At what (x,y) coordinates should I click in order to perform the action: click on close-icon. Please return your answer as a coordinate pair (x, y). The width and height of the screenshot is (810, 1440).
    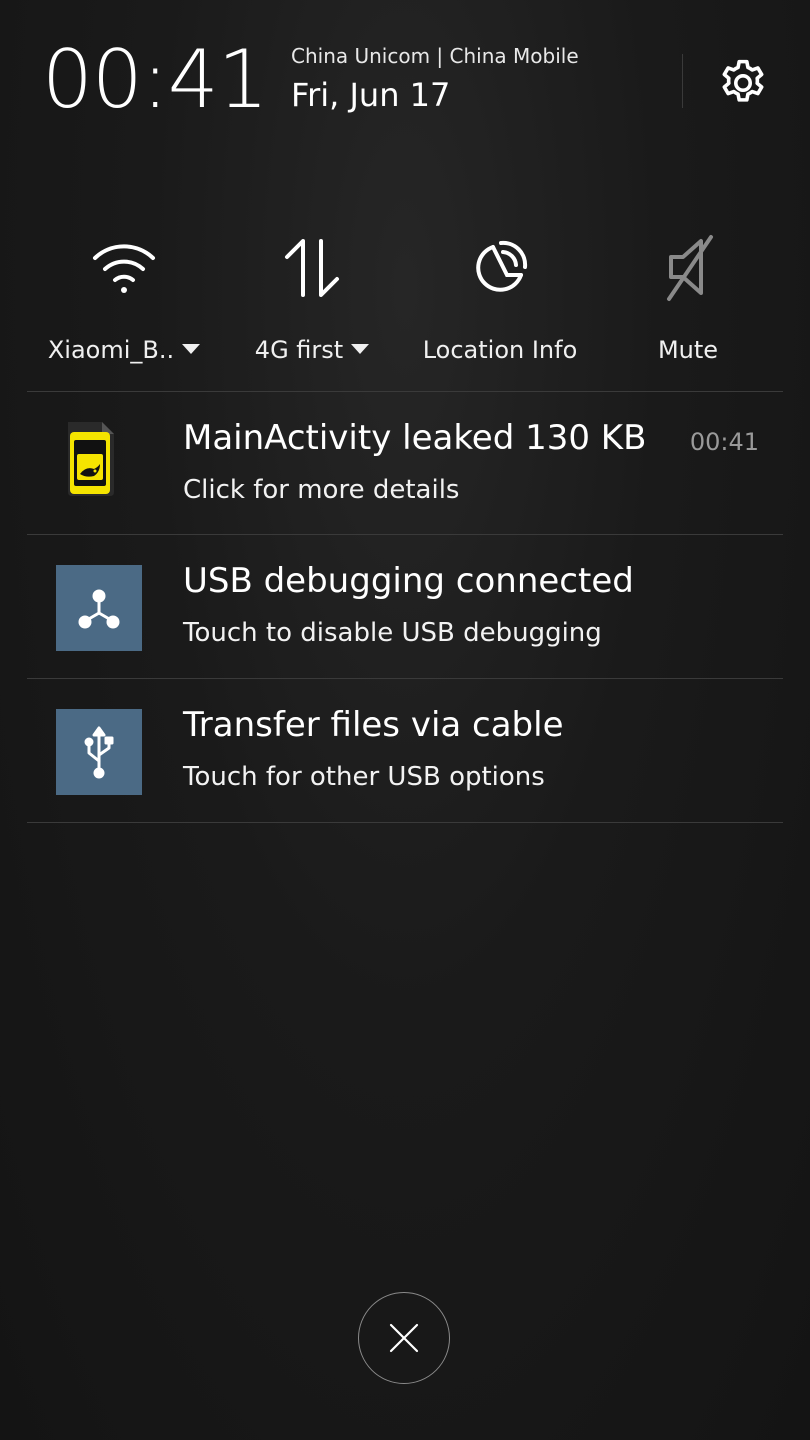
    Looking at the image, I should click on (404, 1338).